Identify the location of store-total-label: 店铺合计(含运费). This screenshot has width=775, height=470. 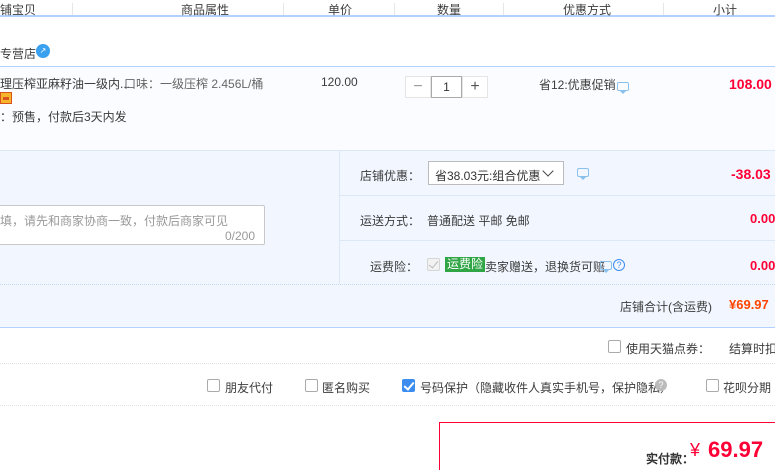
(666, 307).